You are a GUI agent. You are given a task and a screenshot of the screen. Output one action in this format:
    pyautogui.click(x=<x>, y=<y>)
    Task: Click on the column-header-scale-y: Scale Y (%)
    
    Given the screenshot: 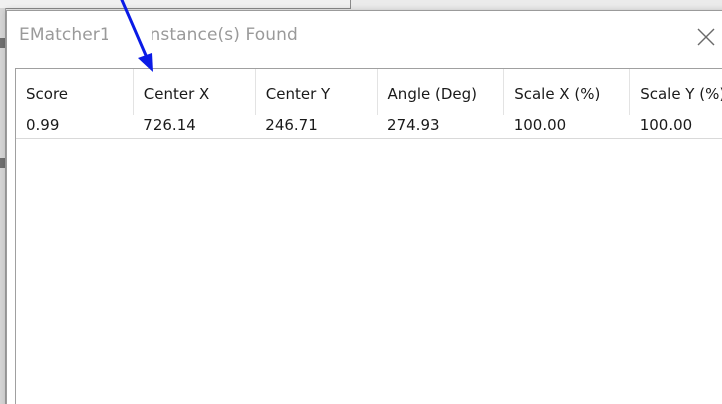 What is the action you would take?
    pyautogui.click(x=675, y=92)
    